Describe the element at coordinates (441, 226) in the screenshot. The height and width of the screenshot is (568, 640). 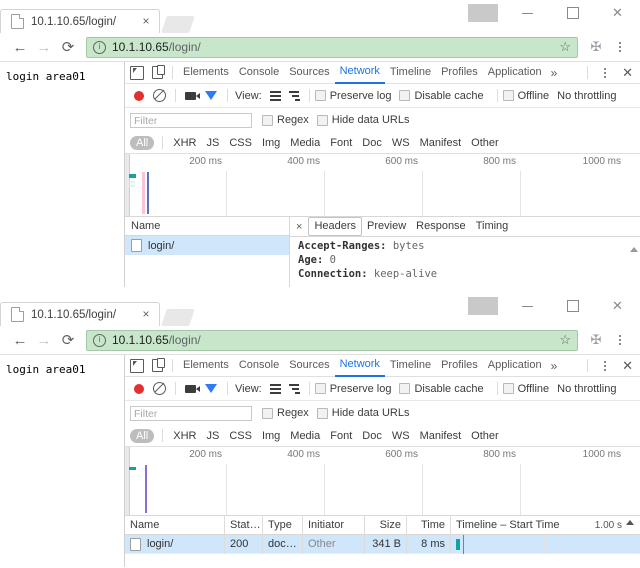
I see `detail-tab-response: Response` at that location.